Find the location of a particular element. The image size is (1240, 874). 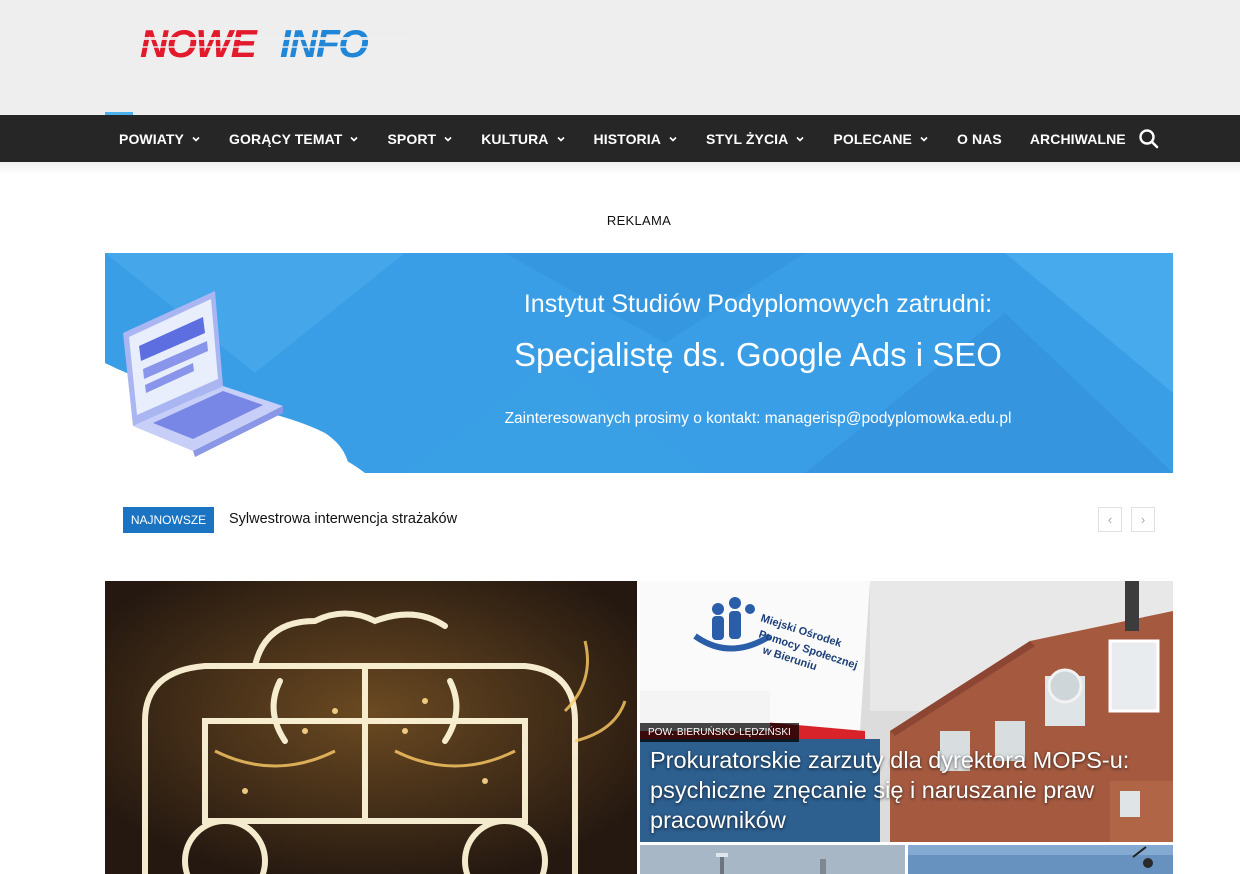

nav-item-label: ARCHIWALNE is located at coordinates (1077, 138).